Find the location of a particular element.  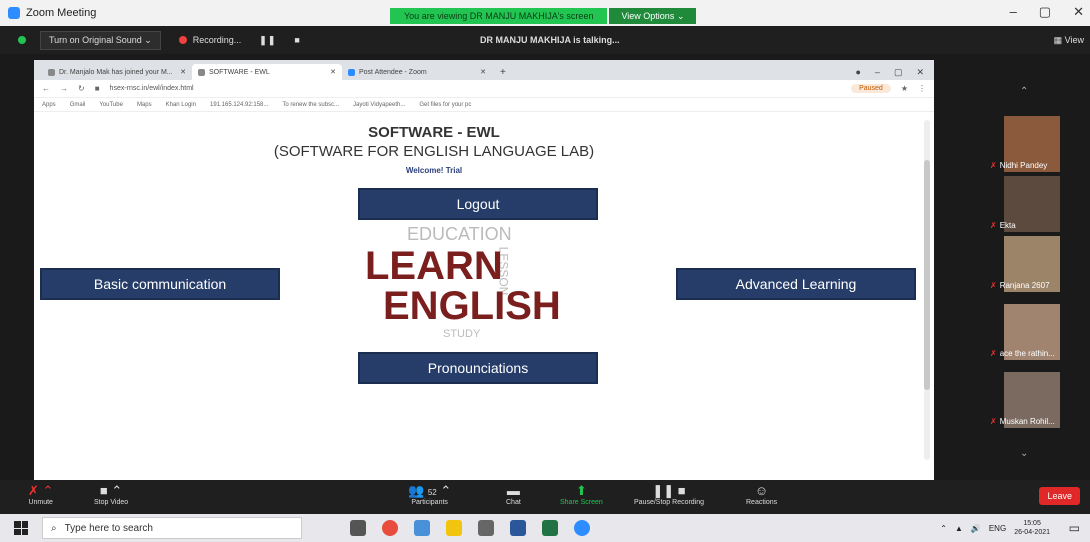

participants-button: 👥 52 ⌃ Participants is located at coordinates (429, 494).